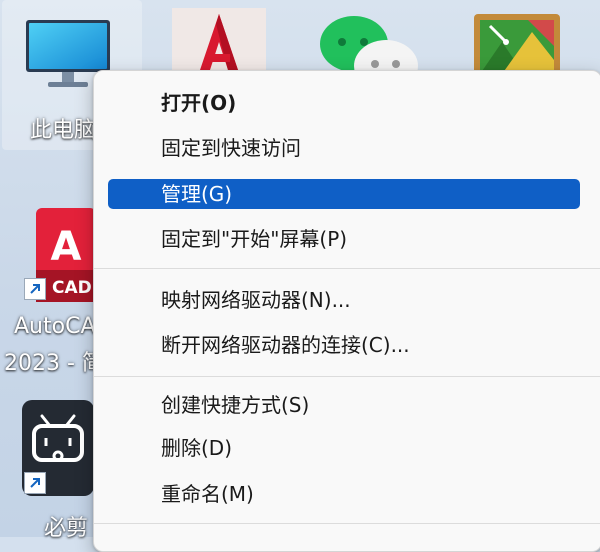 The image size is (600, 552). Describe the element at coordinates (63, 130) in the screenshot. I see `this-pc-label: 此电脑` at that location.